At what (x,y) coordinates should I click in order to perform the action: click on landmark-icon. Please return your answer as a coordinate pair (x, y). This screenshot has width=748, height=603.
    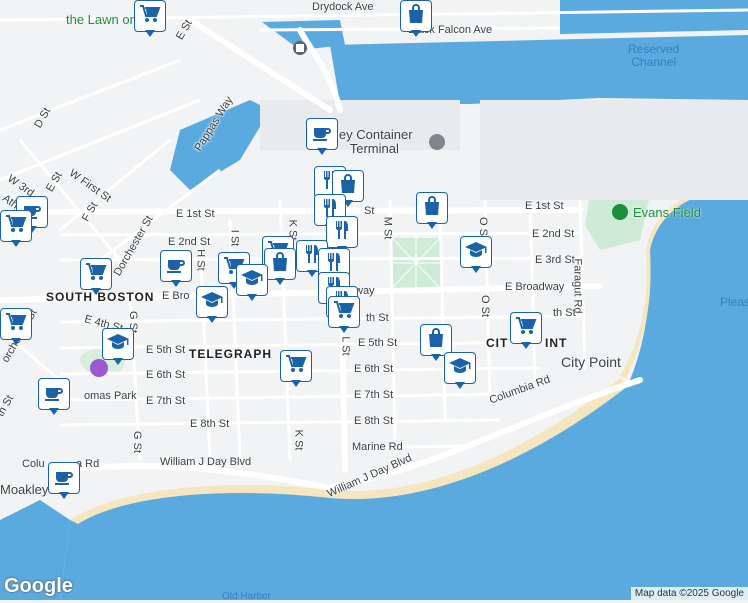
    Looking at the image, I should click on (437, 142).